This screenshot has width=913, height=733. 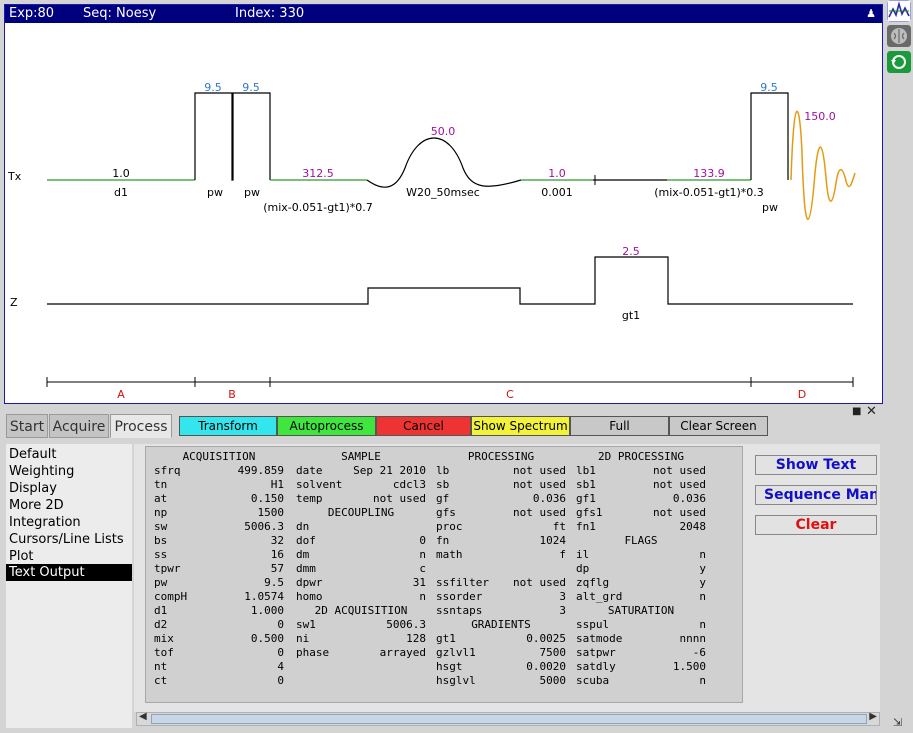 What do you see at coordinates (326, 426) in the screenshot?
I see `autoprocess-button: Autoprocess` at bounding box center [326, 426].